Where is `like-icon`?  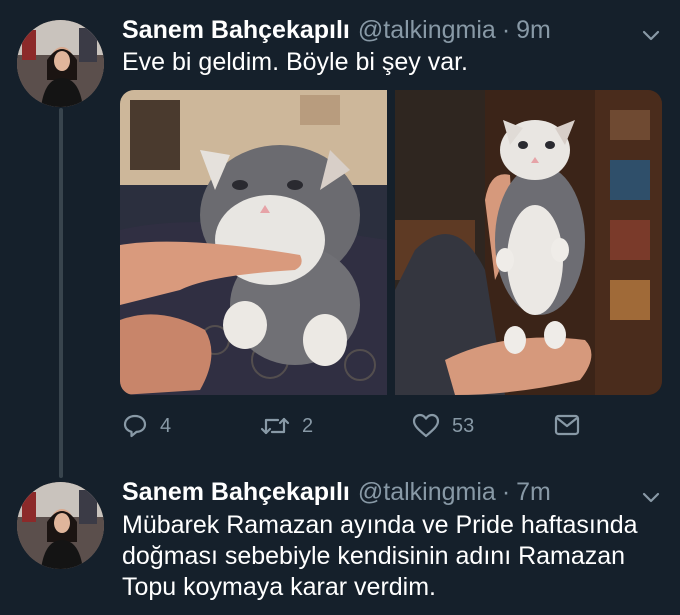
like-icon is located at coordinates (426, 425).